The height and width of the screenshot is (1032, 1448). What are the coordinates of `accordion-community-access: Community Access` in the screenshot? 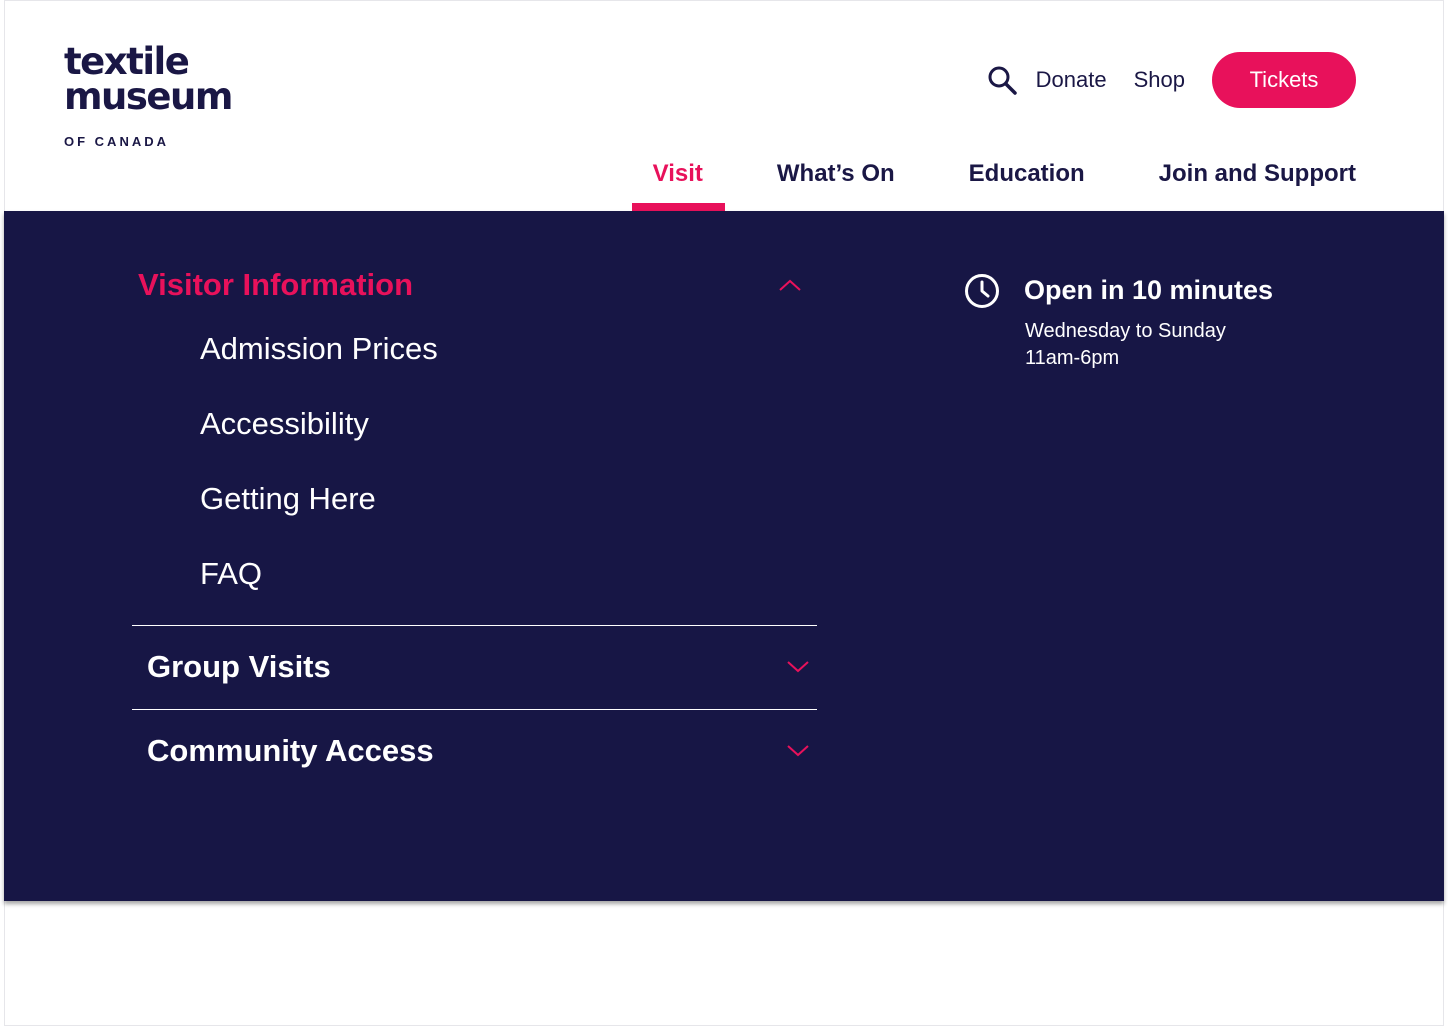 It's located at (479, 751).